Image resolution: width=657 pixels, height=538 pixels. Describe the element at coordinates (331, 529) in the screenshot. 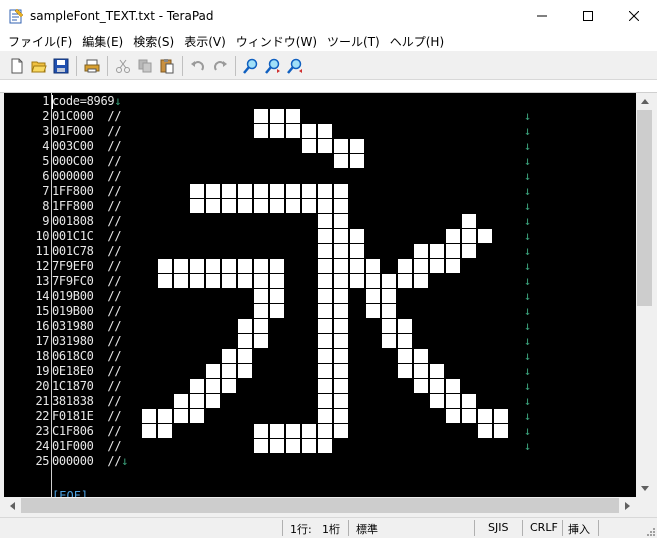

I see `status-column: 1桁` at that location.